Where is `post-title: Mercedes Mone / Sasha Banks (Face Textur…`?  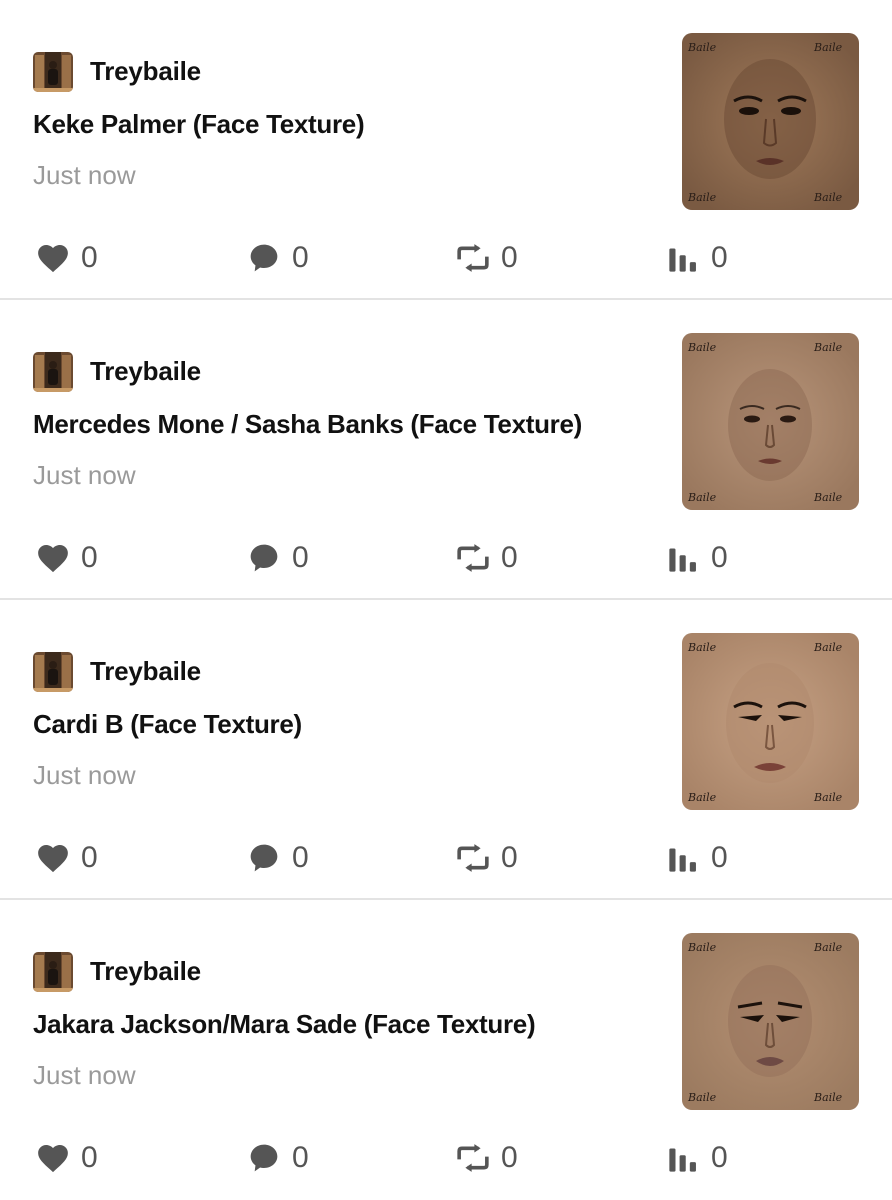
post-title: Mercedes Mone / Sasha Banks (Face Textur… is located at coordinates (307, 424).